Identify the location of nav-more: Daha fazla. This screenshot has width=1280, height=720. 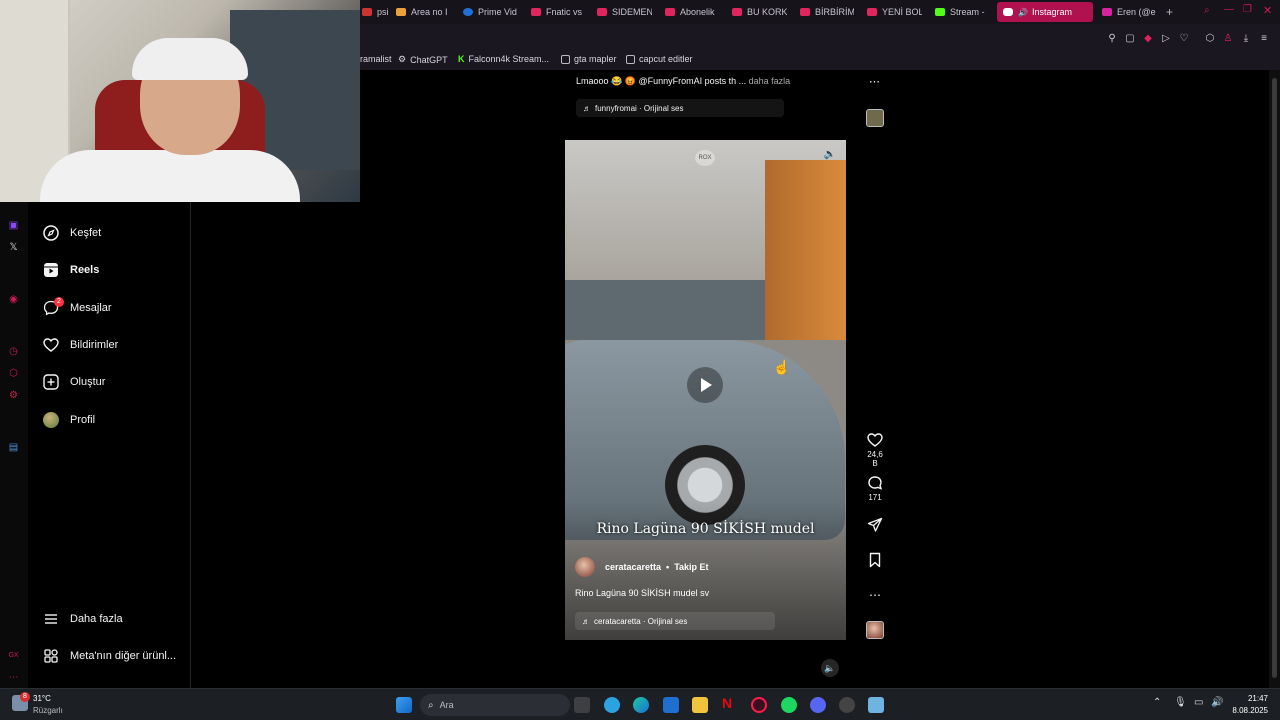
(82, 619).